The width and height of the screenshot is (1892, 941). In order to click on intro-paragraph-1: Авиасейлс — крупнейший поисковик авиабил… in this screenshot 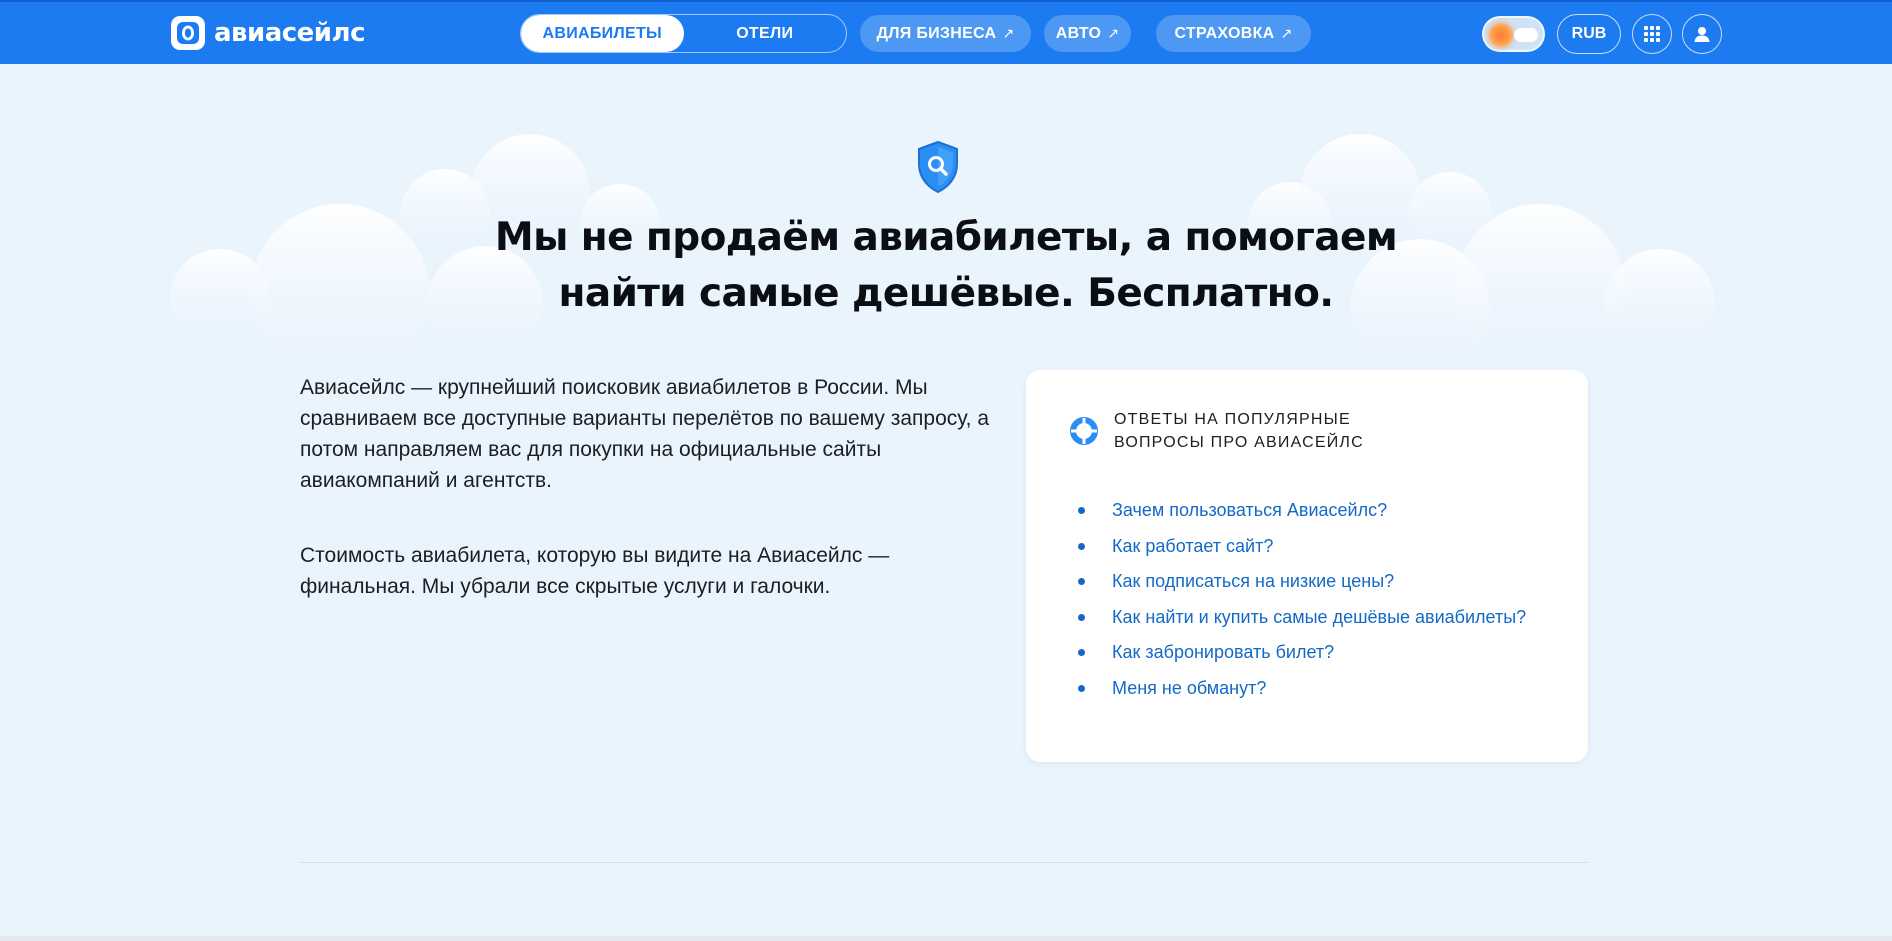, I will do `click(645, 434)`.